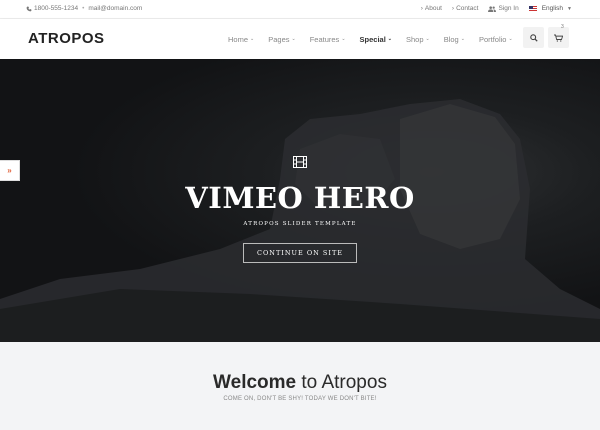 This screenshot has width=600, height=430. Describe the element at coordinates (300, 162) in the screenshot. I see `film-icon` at that location.